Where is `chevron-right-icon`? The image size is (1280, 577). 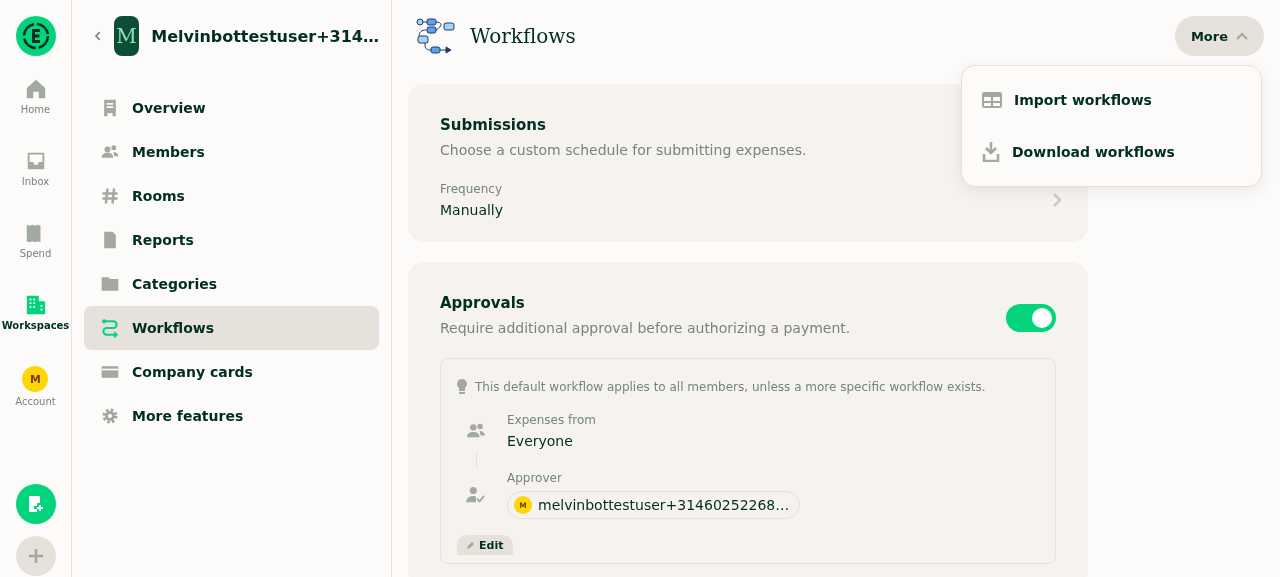 chevron-right-icon is located at coordinates (1057, 200).